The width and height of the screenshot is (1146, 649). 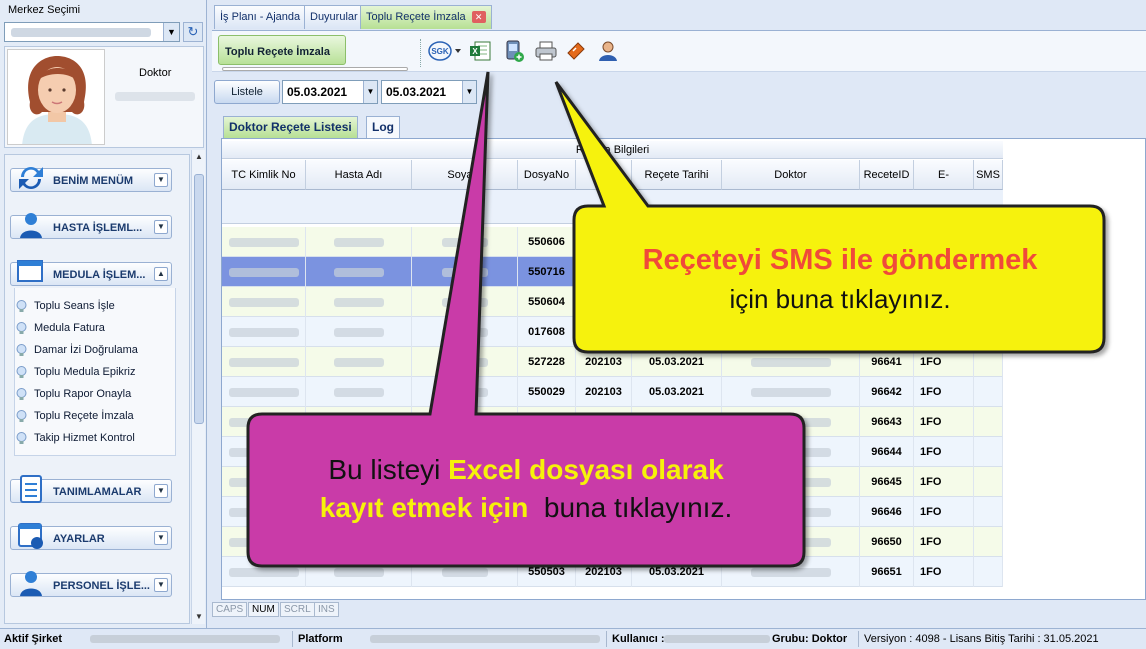 What do you see at coordinates (526, 469) in the screenshot?
I see `excel-callout-line1: Bu listeyi Excel dosyası olarak` at bounding box center [526, 469].